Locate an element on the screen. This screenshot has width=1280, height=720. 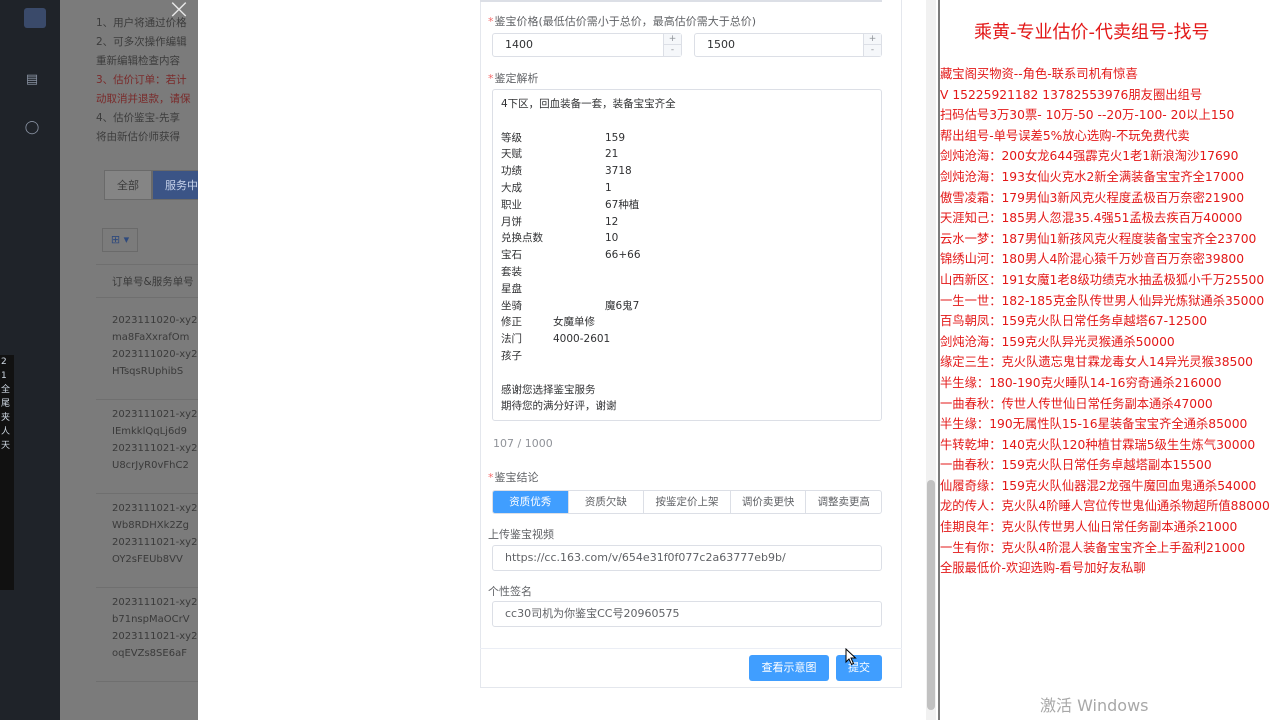
field-value: 10 is located at coordinates (612, 238).